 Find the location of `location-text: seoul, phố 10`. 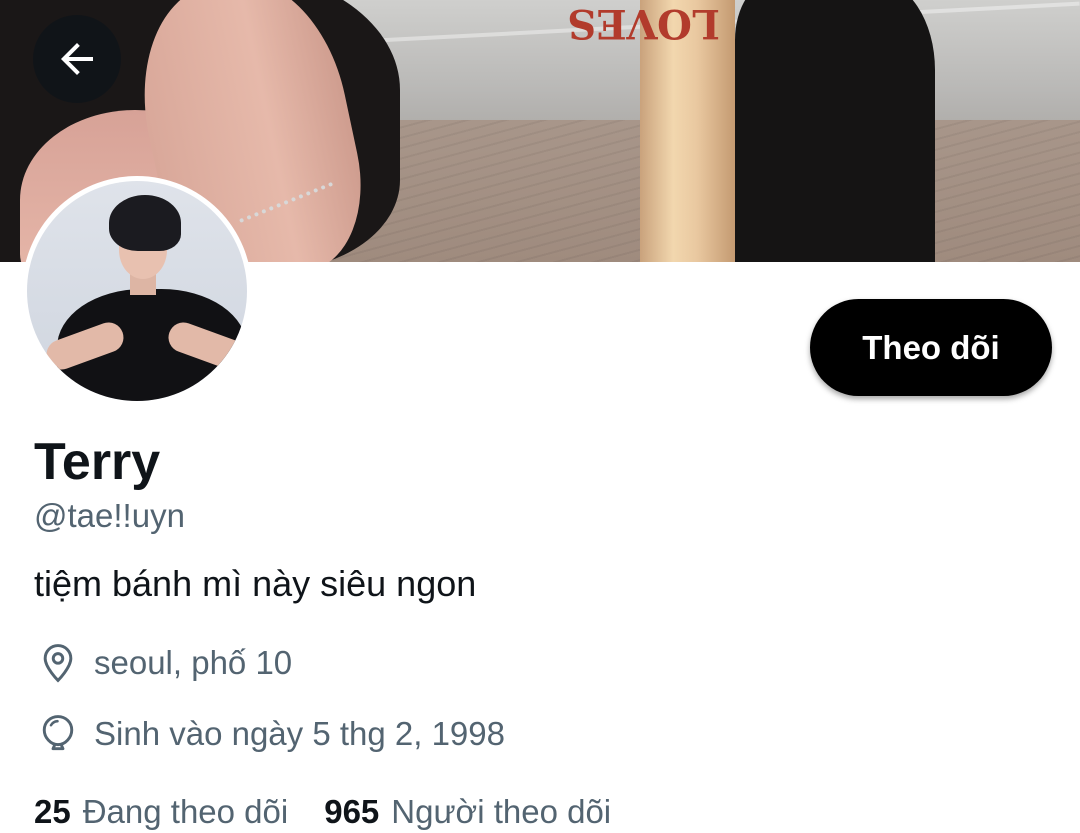

location-text: seoul, phố 10 is located at coordinates (193, 662).